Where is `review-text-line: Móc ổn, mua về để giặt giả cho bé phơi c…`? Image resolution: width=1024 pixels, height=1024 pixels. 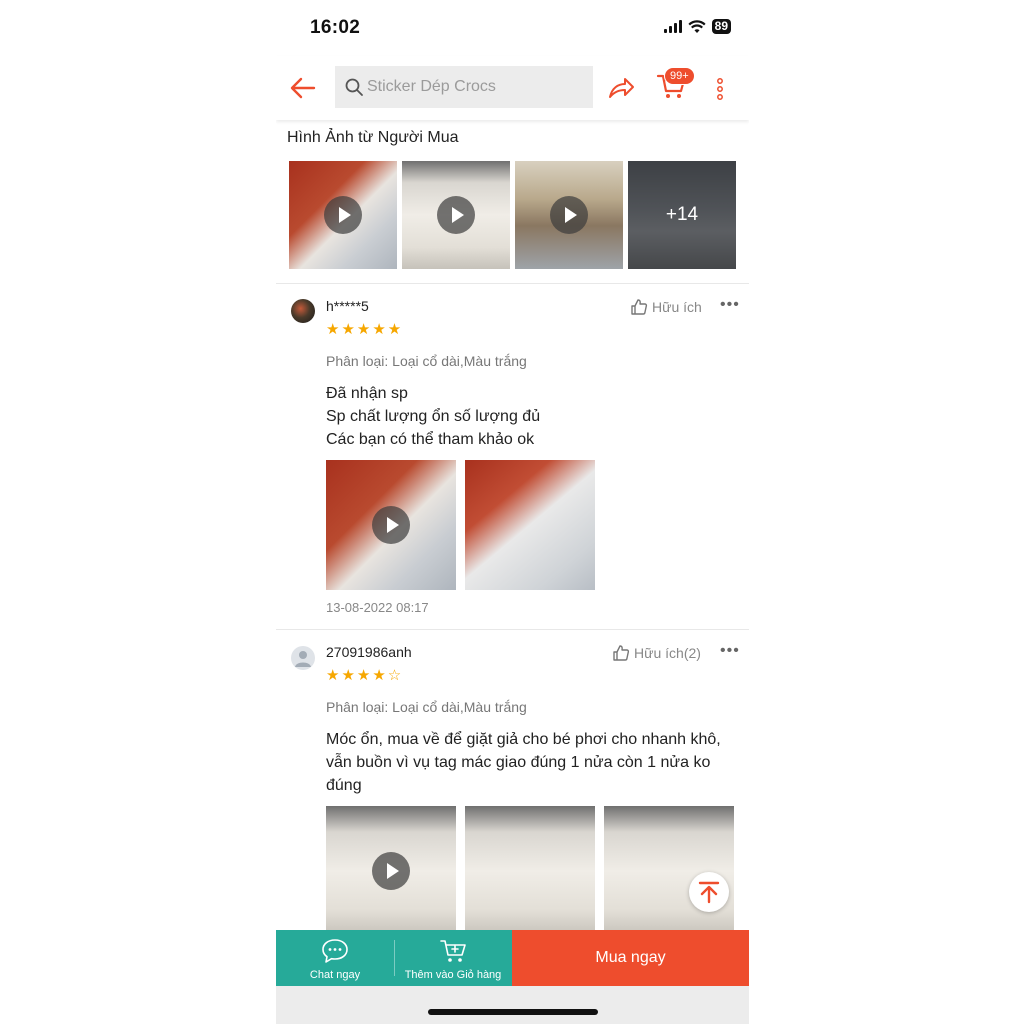 review-text-line: Móc ổn, mua về để giặt giả cho bé phơi c… is located at coordinates (523, 739).